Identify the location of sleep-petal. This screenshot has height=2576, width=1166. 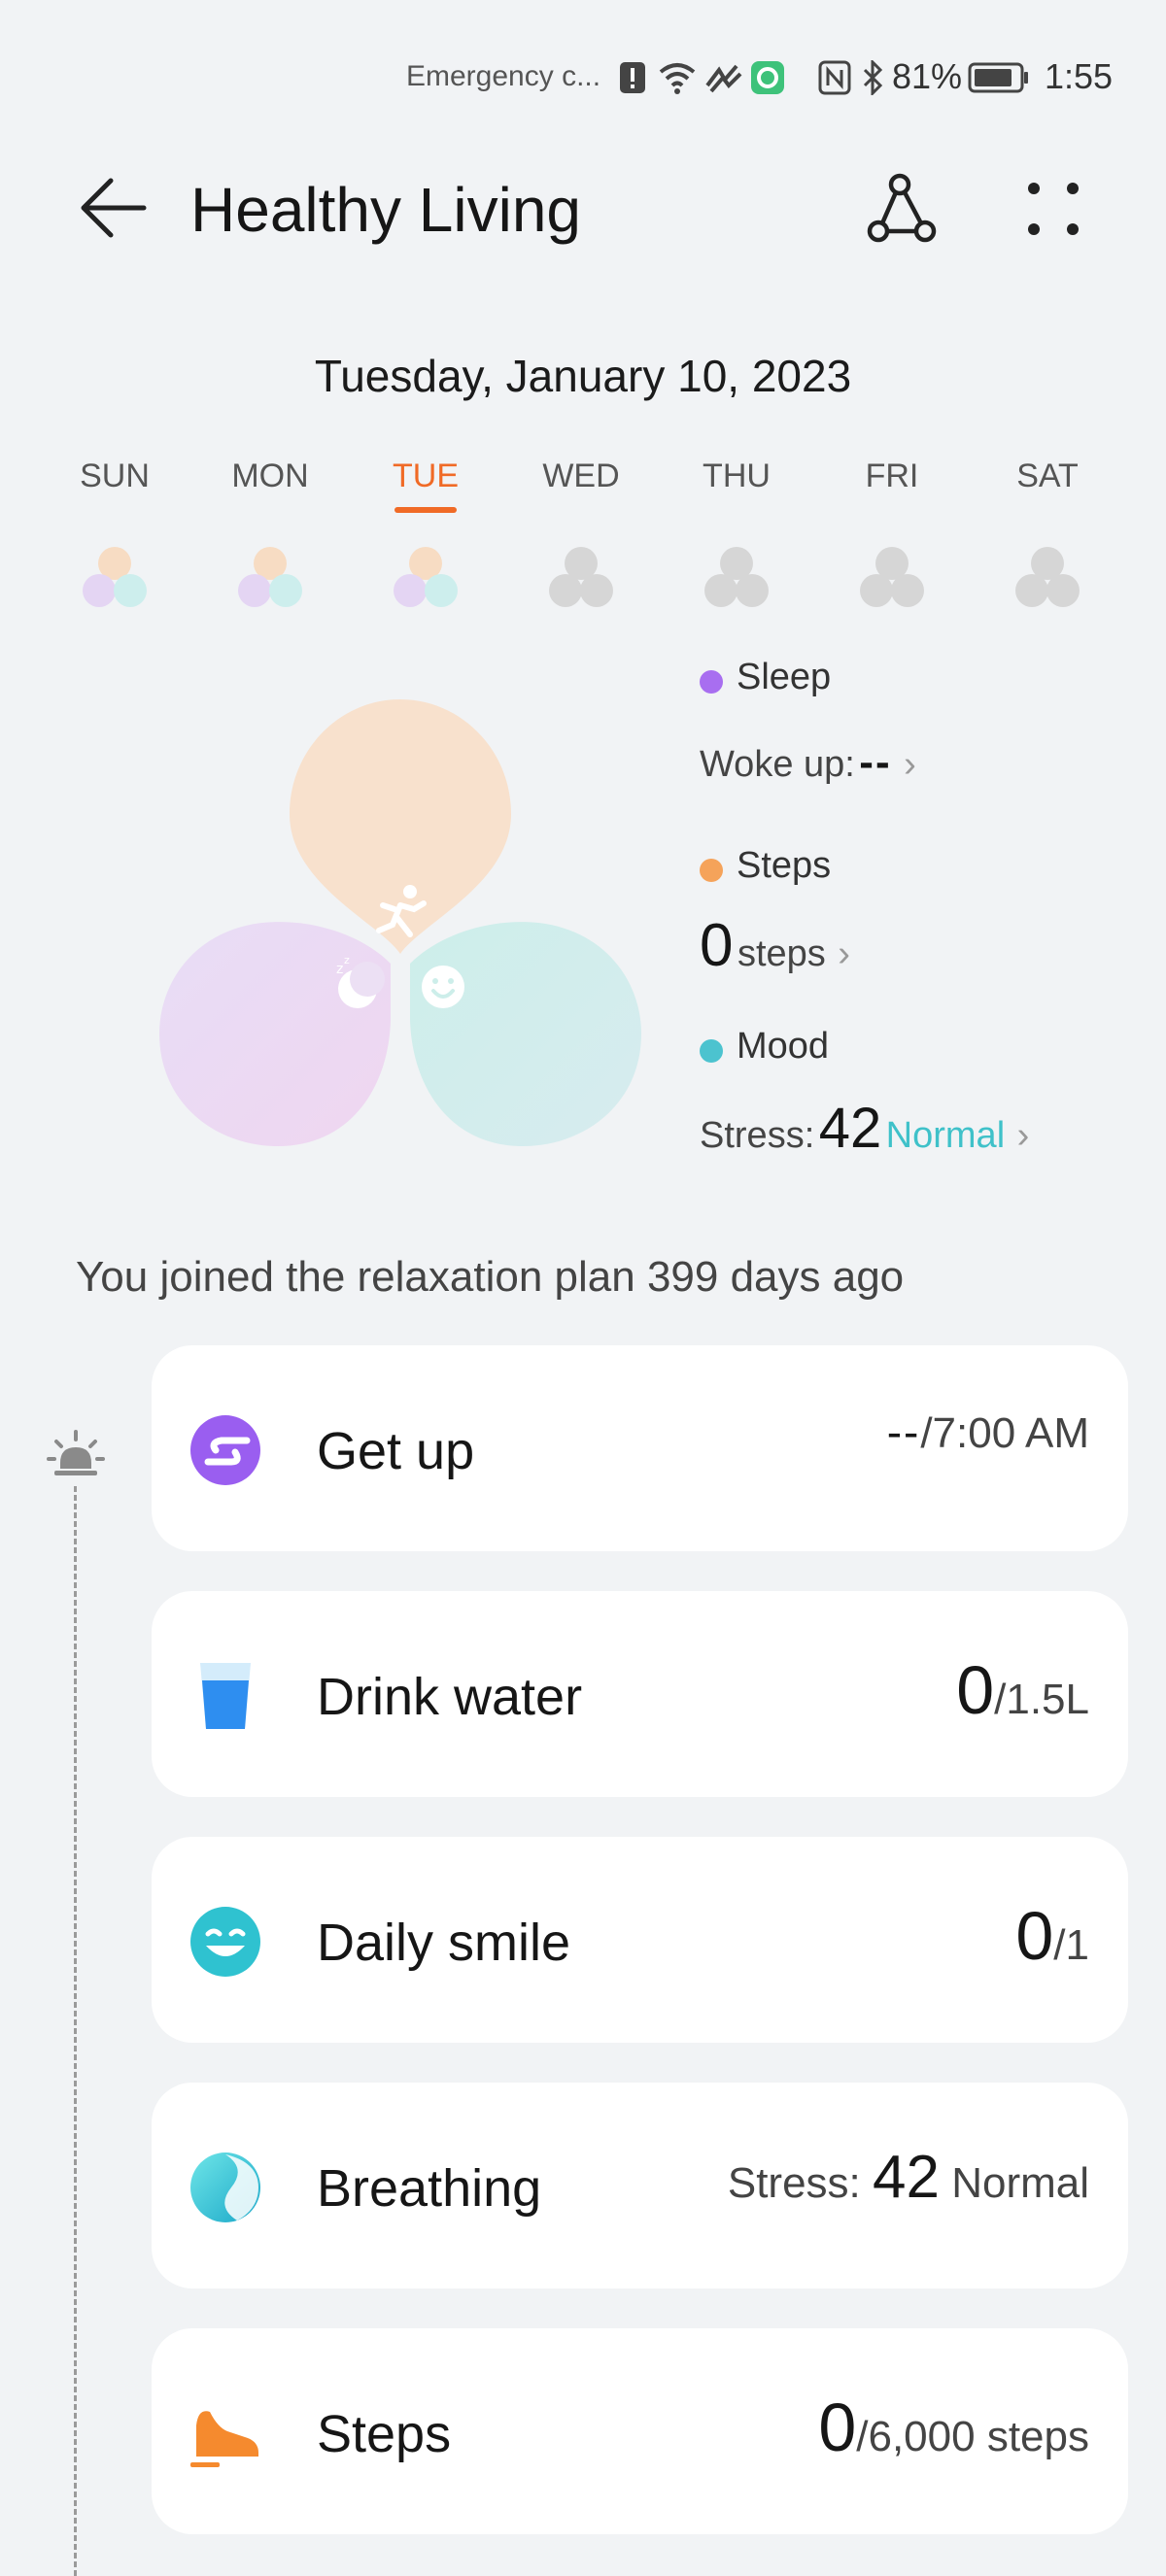
(275, 1034).